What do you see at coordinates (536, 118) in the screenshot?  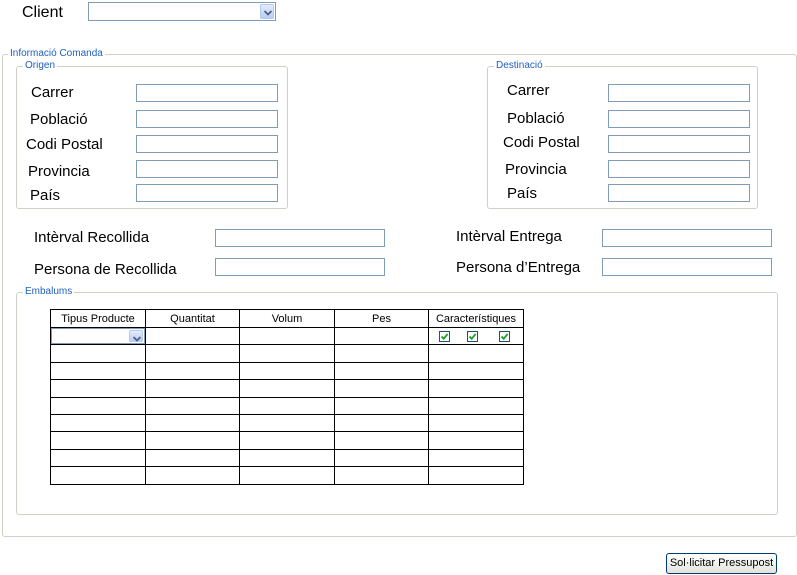 I see `destination-city-label: Població` at bounding box center [536, 118].